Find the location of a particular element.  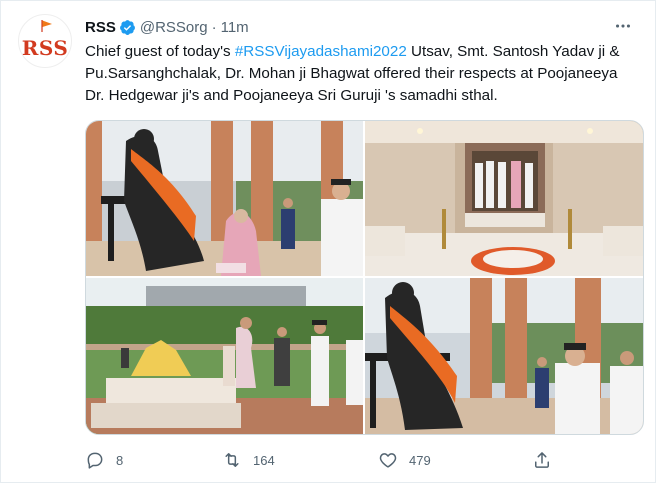

tweet-text-part1: Chief guest of today's is located at coordinates (160, 51).